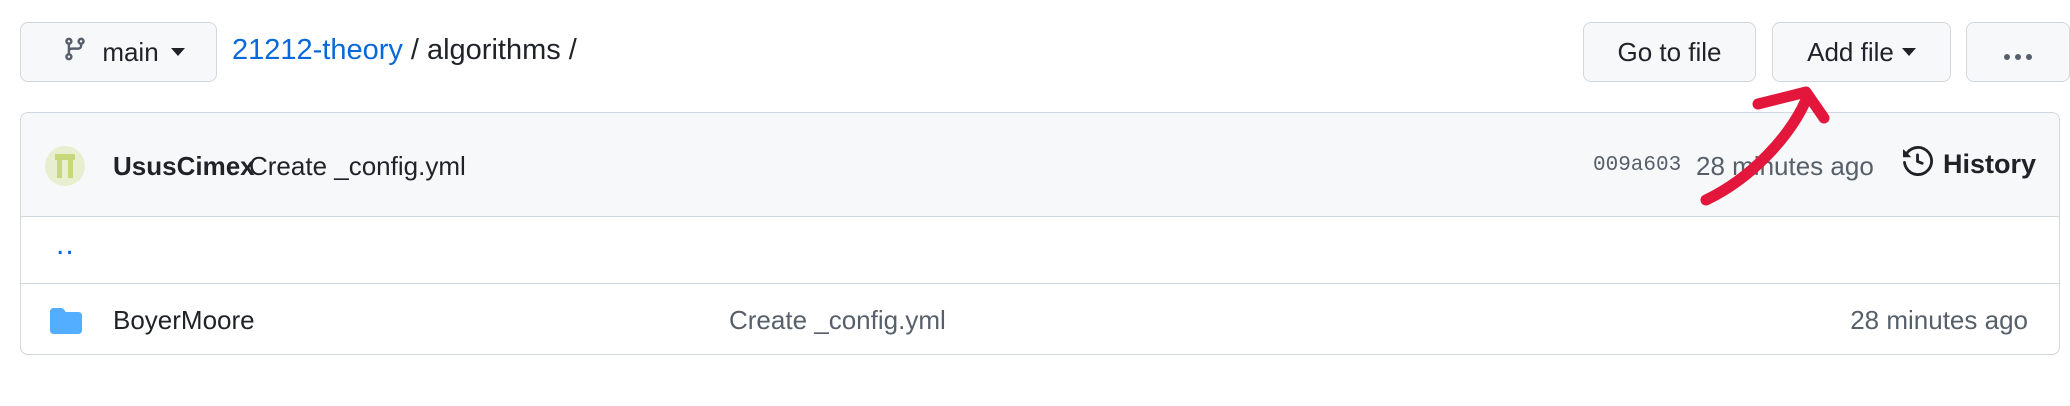 The height and width of the screenshot is (406, 2070). What do you see at coordinates (184, 320) in the screenshot?
I see `file-name-link: BoyerMoore` at bounding box center [184, 320].